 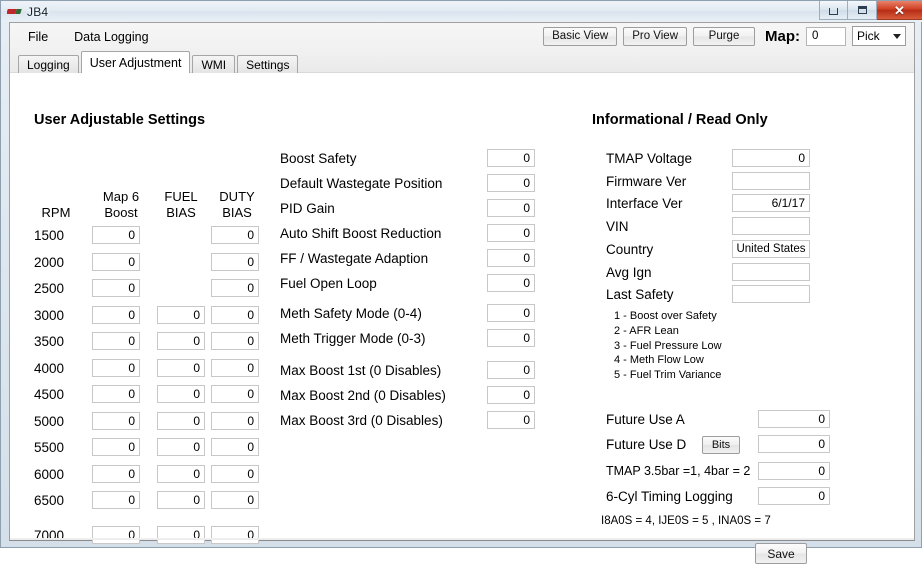 What do you see at coordinates (48, 64) in the screenshot?
I see `tab-logging: Logging` at bounding box center [48, 64].